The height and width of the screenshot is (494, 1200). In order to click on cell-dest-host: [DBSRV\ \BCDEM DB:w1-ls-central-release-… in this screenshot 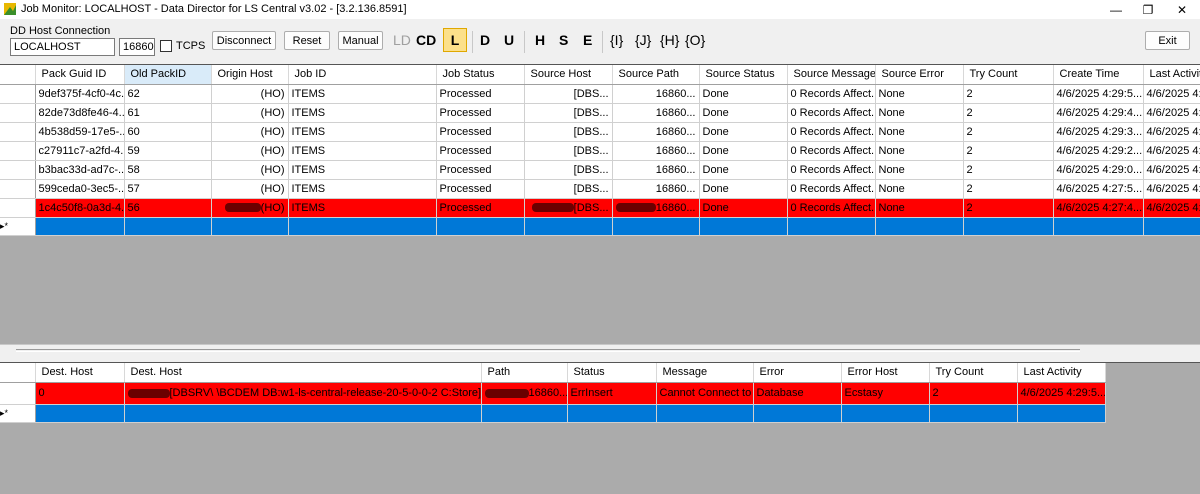, I will do `click(303, 393)`.